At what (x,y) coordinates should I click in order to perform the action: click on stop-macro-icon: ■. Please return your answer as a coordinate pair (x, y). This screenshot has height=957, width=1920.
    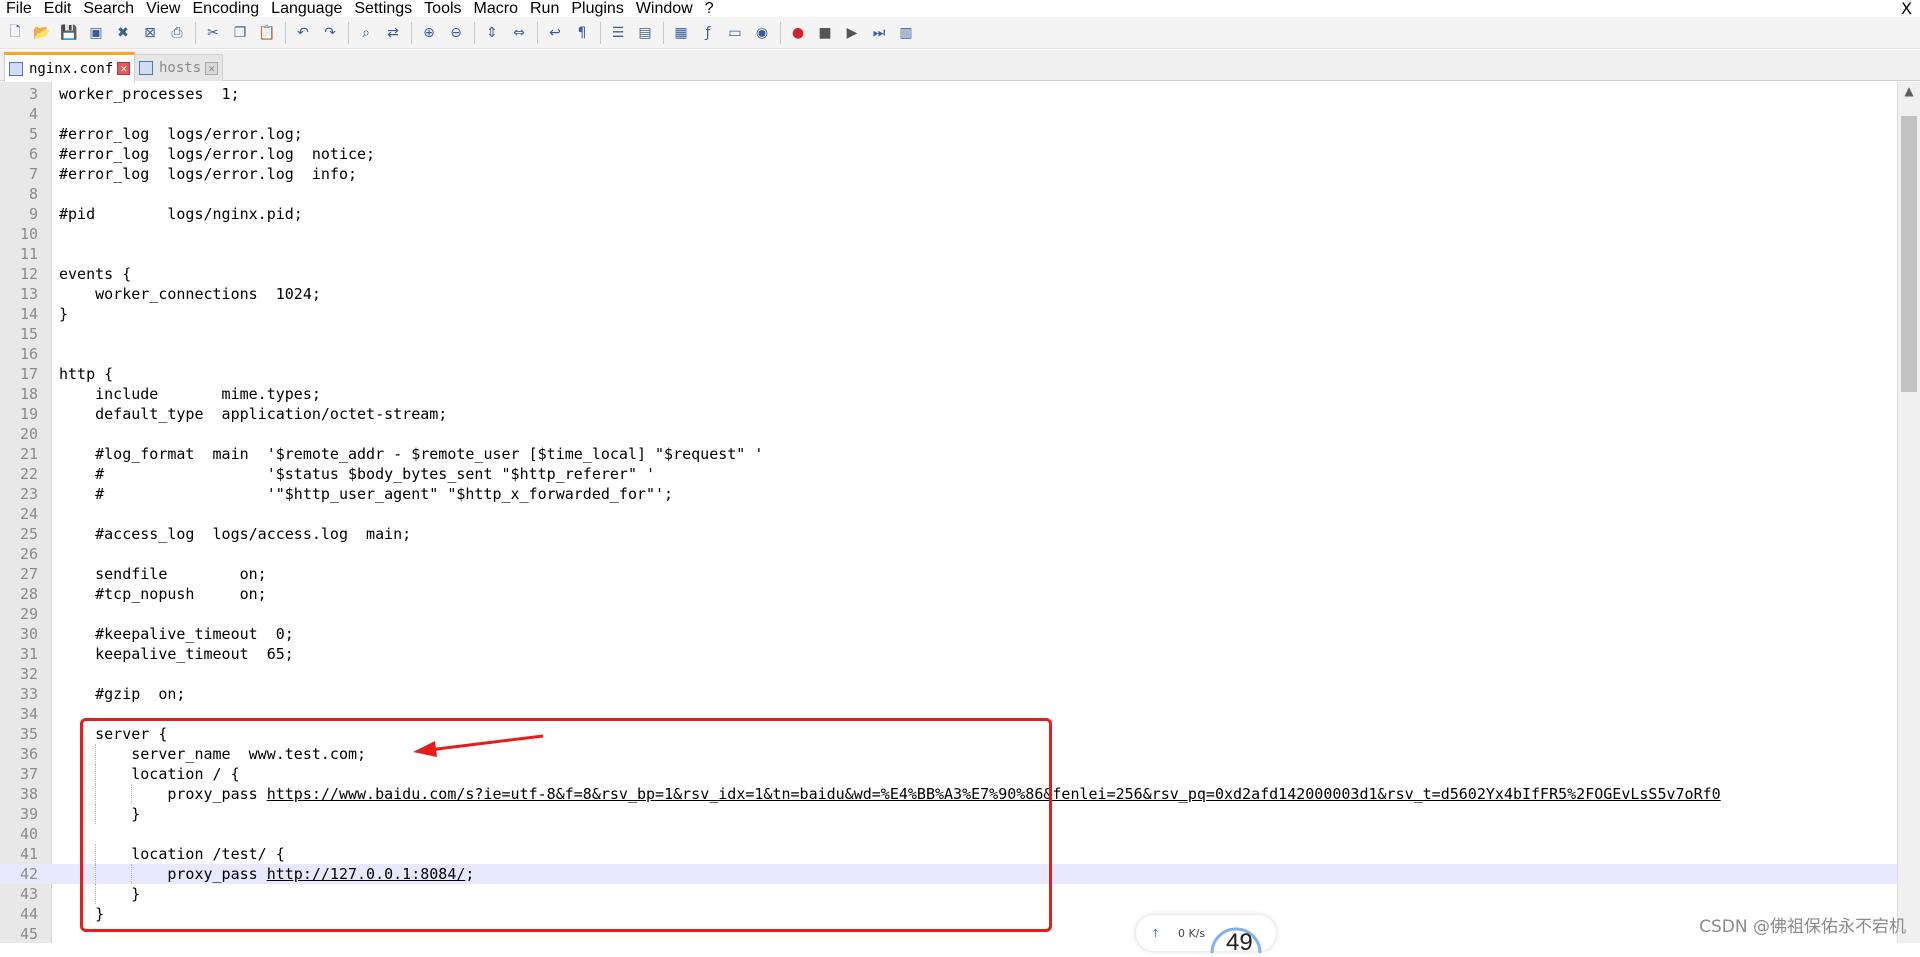
    Looking at the image, I should click on (825, 33).